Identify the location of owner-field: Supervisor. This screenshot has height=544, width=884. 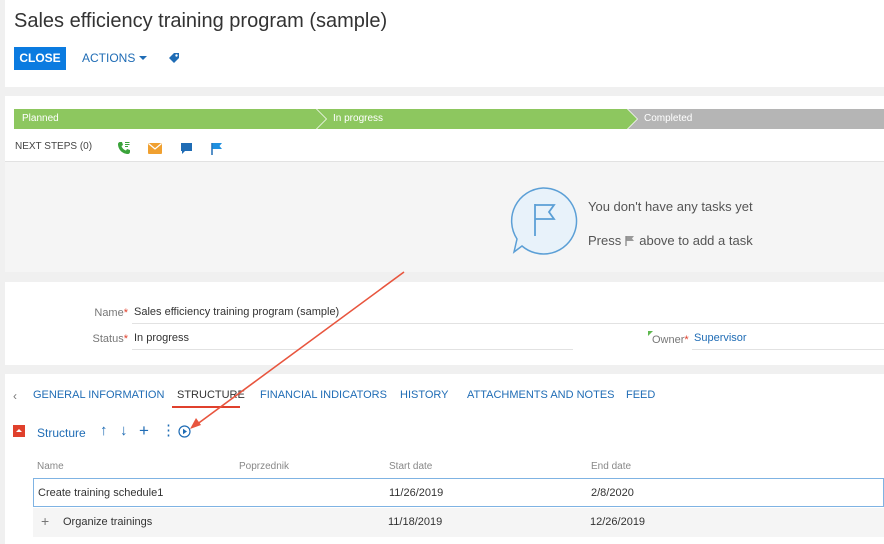
(720, 338).